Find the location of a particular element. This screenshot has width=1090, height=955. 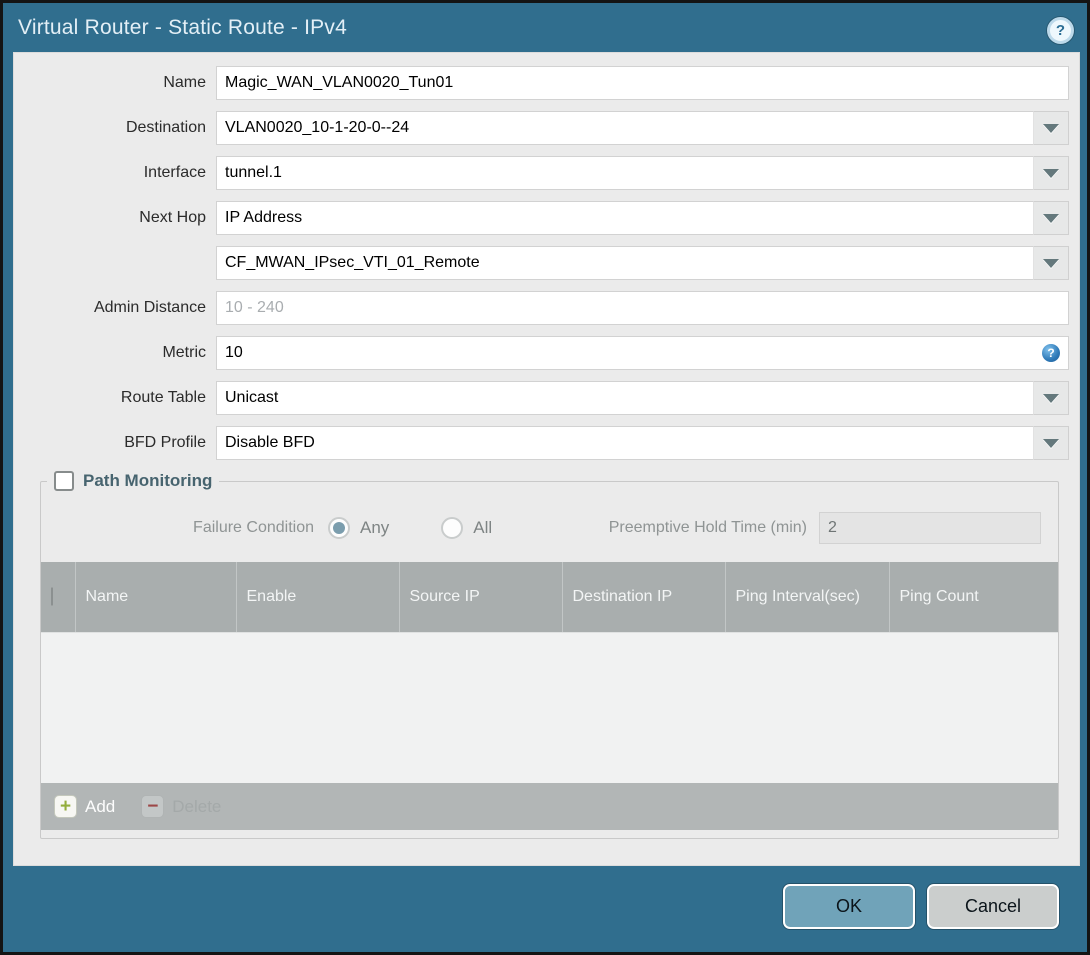

next-hop-type-input is located at coordinates (625, 218).